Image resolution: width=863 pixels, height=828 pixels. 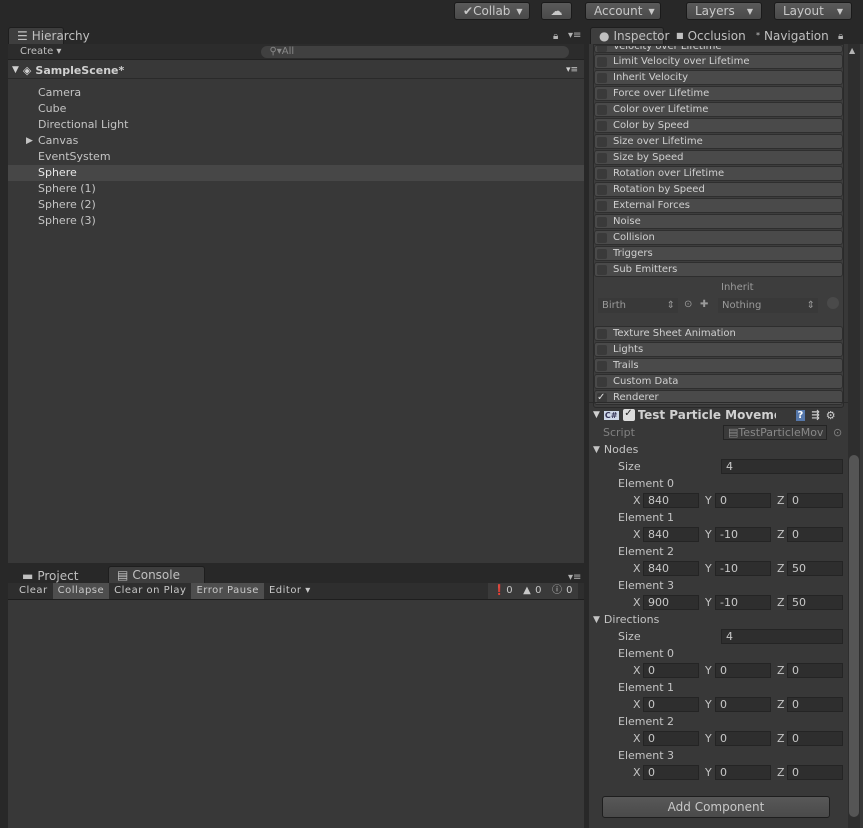 I want to click on sub-emitter-type-select: Birth ⇕, so click(x=638, y=305).